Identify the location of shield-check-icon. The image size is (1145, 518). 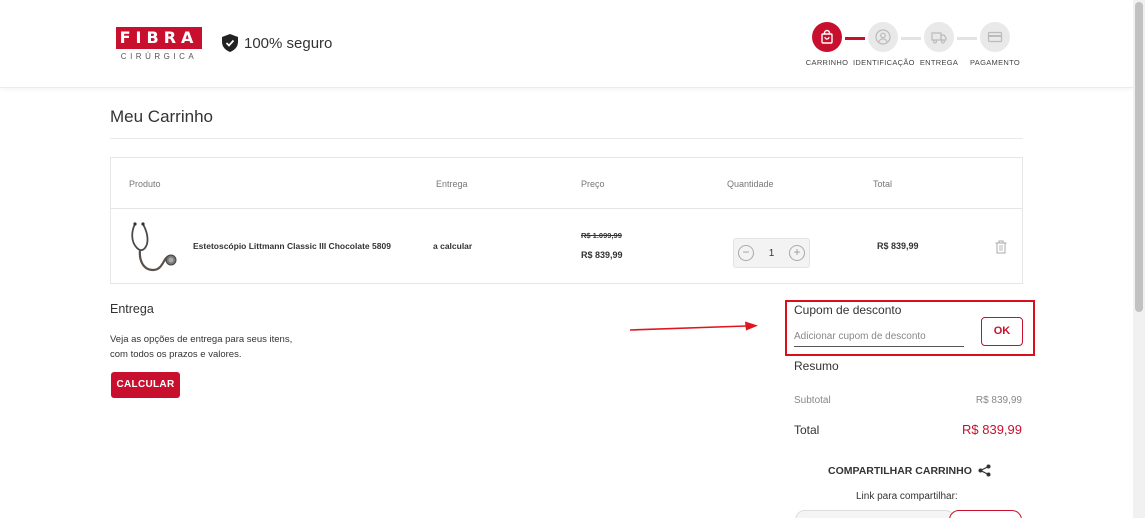
(230, 43).